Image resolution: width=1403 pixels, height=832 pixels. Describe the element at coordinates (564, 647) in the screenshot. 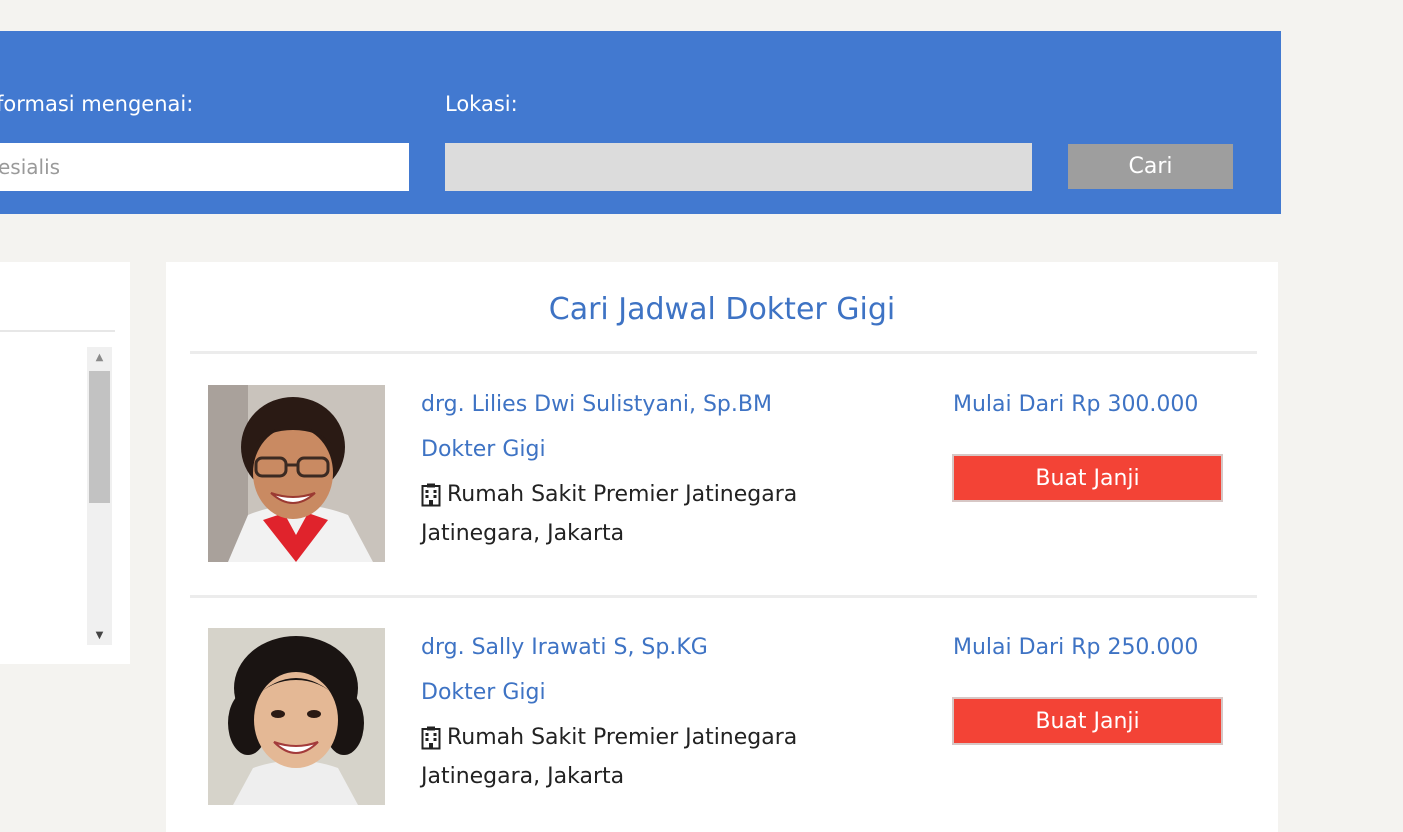

I see `doctor-name-link: drg. Sally Irawati S, Sp.KG` at that location.